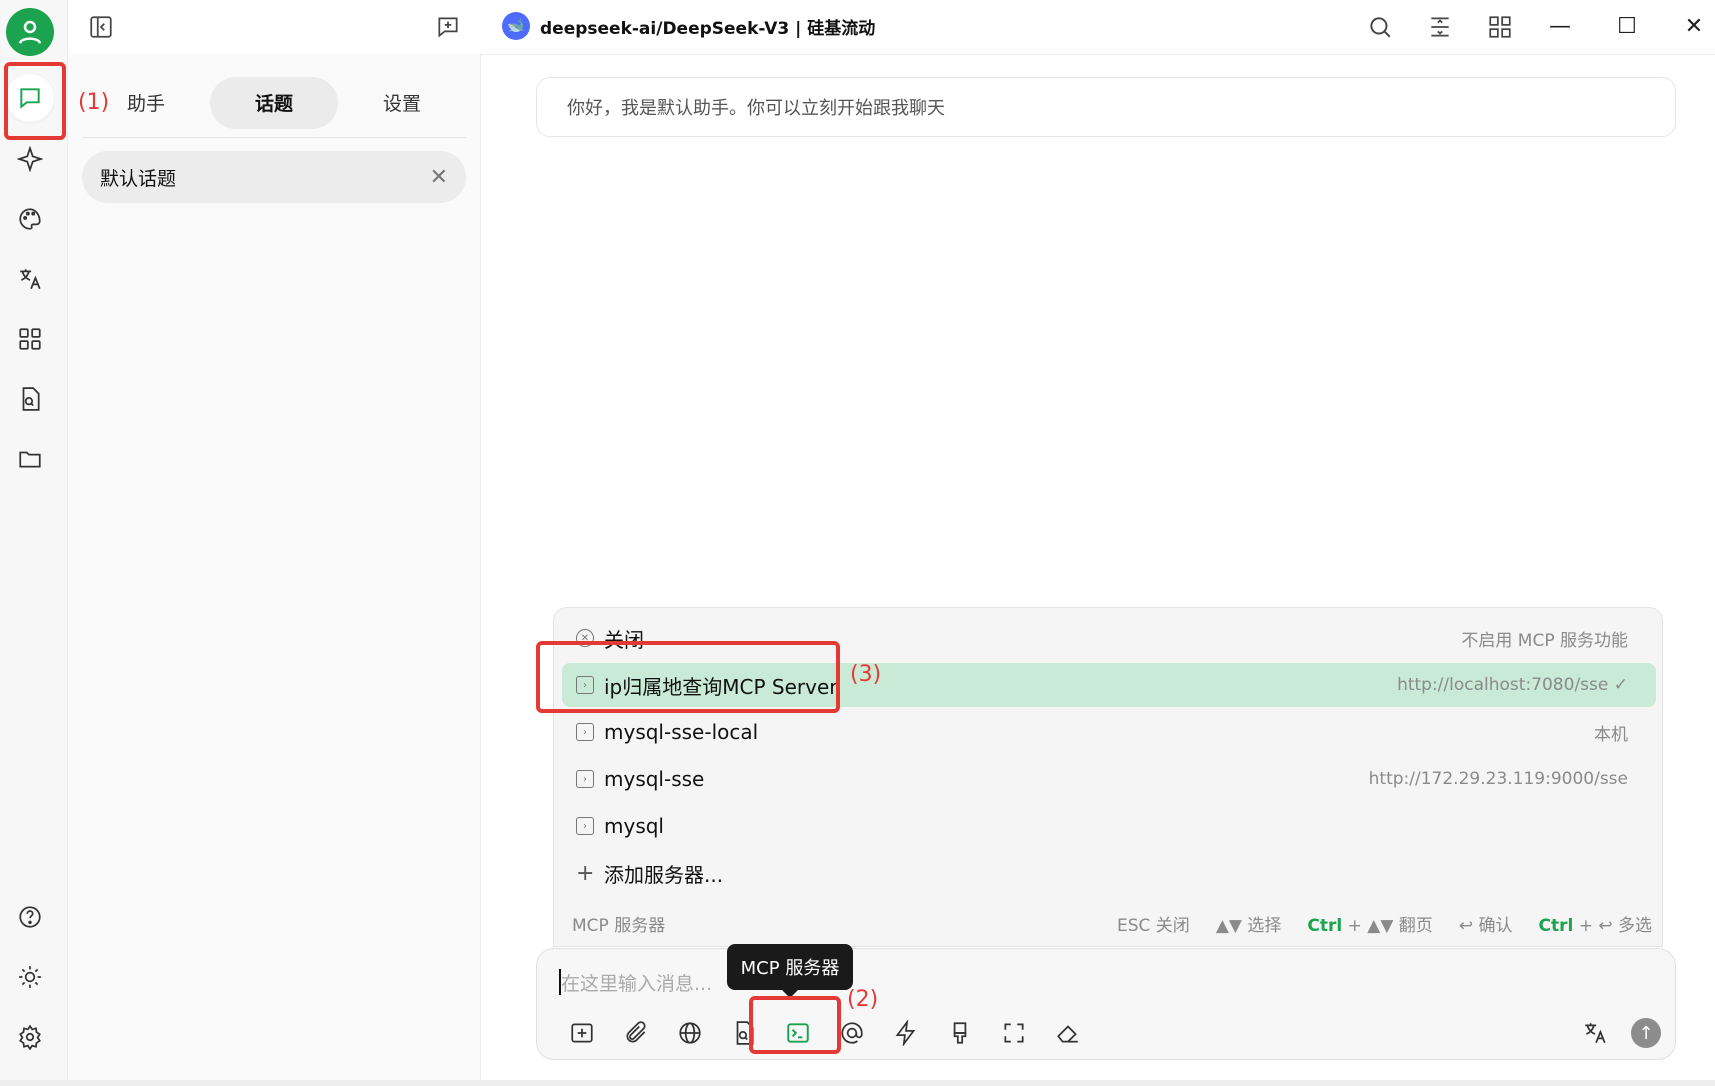  I want to click on mcp-footer-title: MCP 服务器, so click(619, 925).